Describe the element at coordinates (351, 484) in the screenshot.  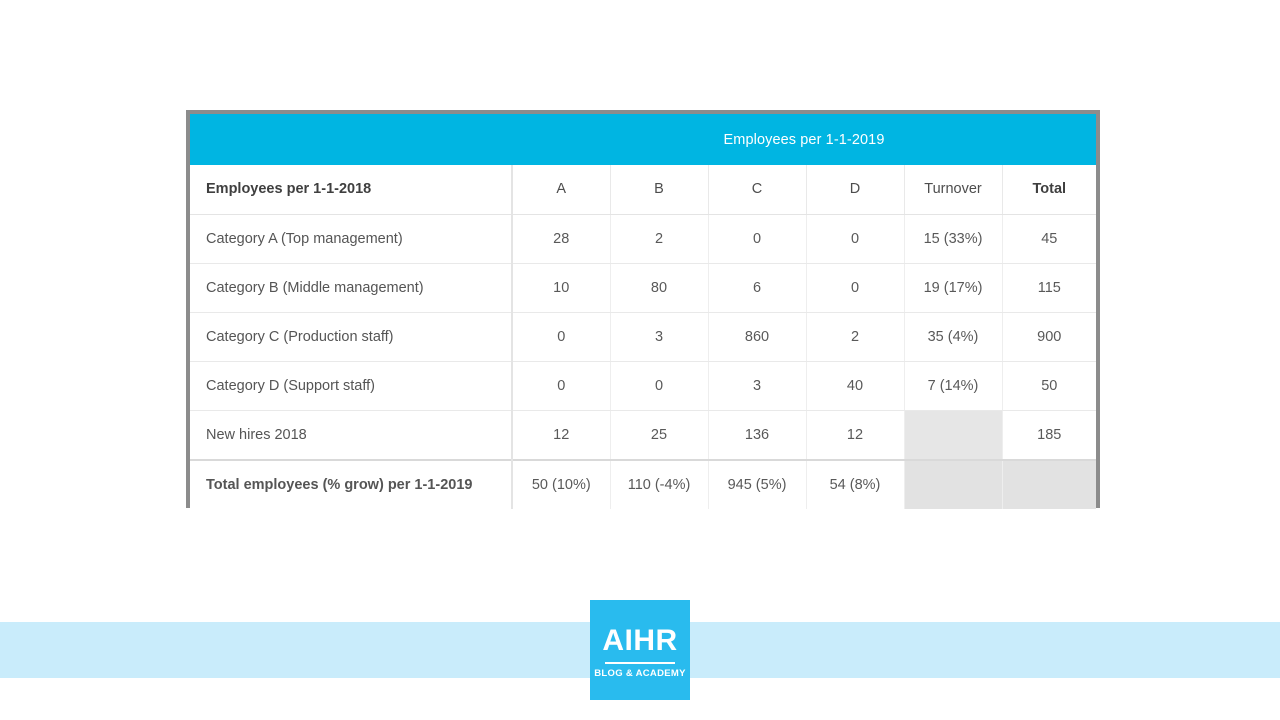
I see `row-label: Total employees (% grow) per 1-1-2019` at that location.